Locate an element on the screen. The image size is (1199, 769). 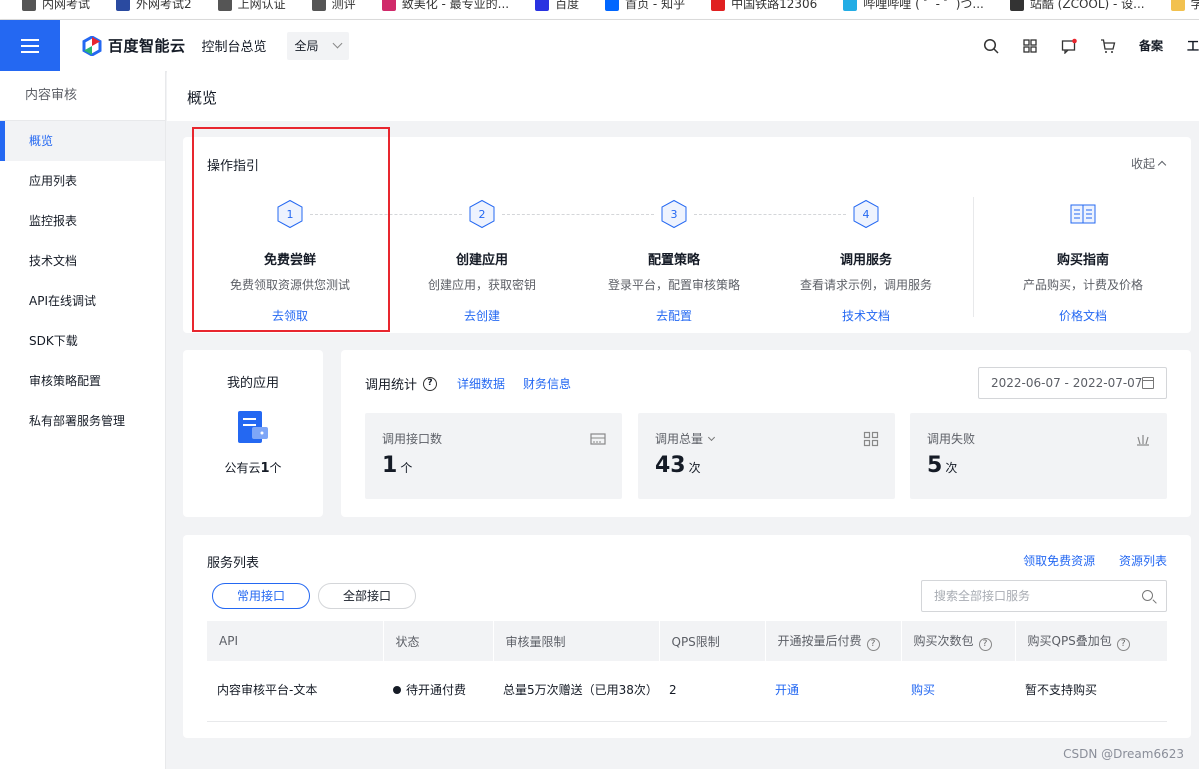
calendar-icon is located at coordinates (1148, 383).